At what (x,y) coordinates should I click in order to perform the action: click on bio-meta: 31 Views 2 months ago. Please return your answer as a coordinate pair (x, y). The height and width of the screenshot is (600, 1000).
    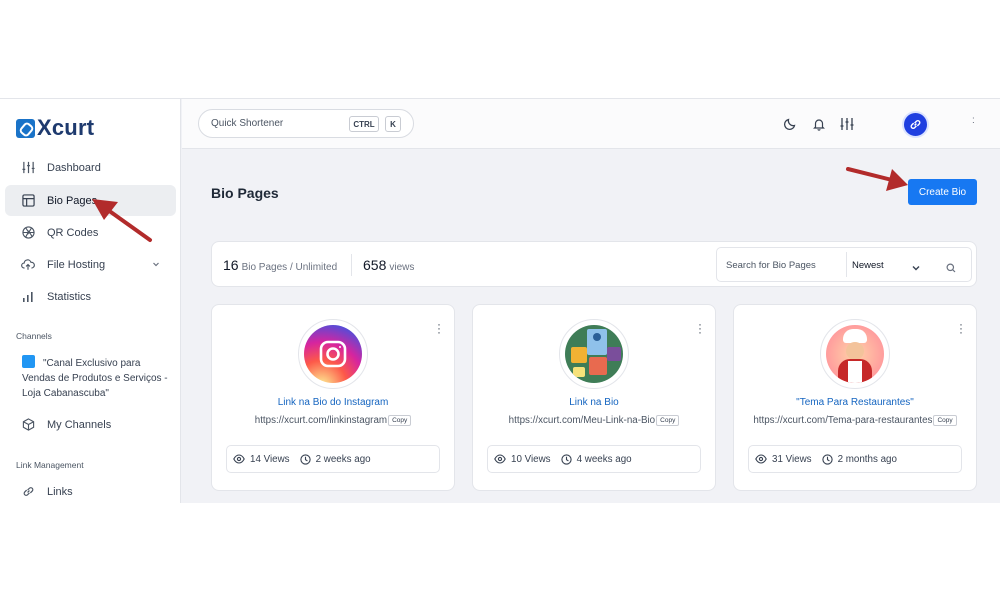
    Looking at the image, I should click on (855, 459).